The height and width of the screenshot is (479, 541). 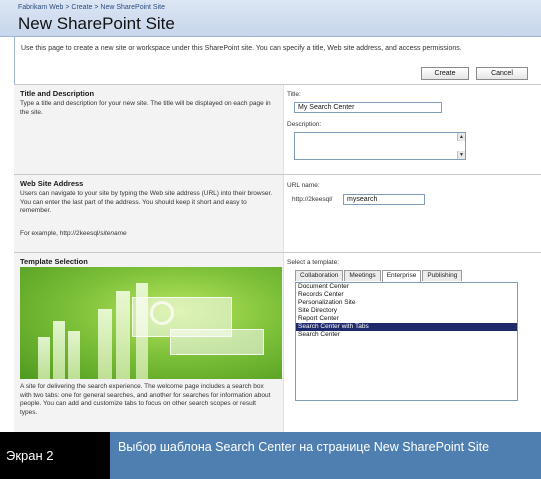 I want to click on template-option: Personalization Site, so click(x=406, y=303).